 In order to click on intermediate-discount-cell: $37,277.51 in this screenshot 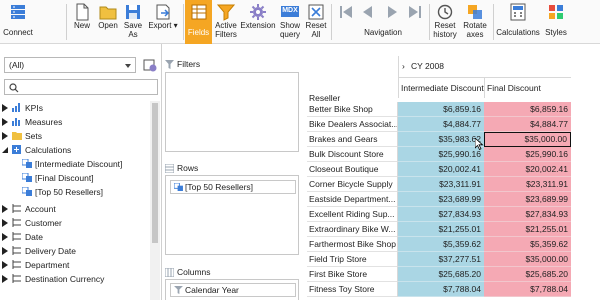, I will do `click(441, 259)`.